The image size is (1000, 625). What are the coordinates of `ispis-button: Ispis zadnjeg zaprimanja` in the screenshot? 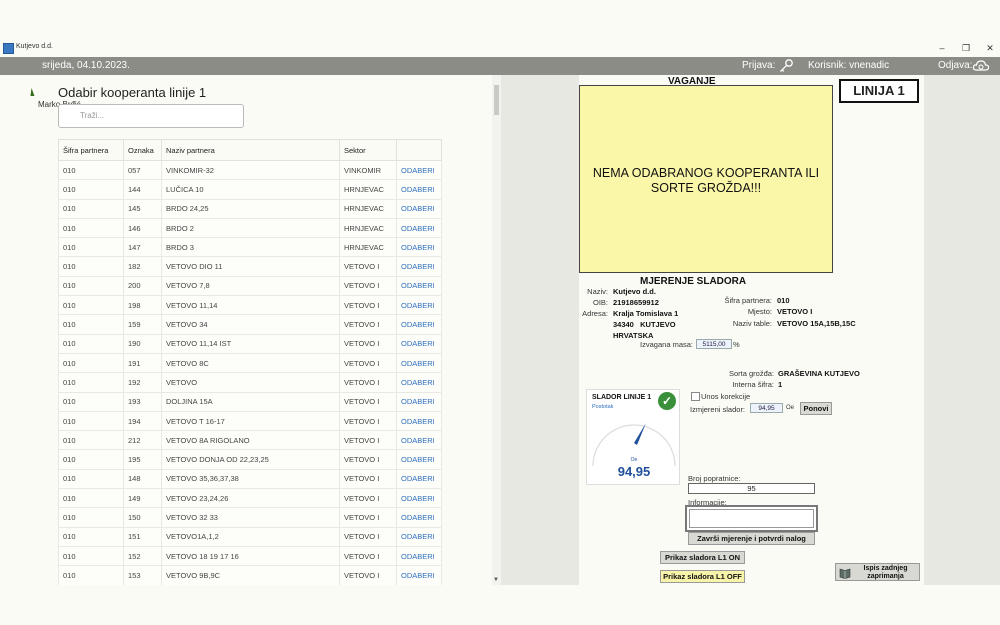 It's located at (877, 572).